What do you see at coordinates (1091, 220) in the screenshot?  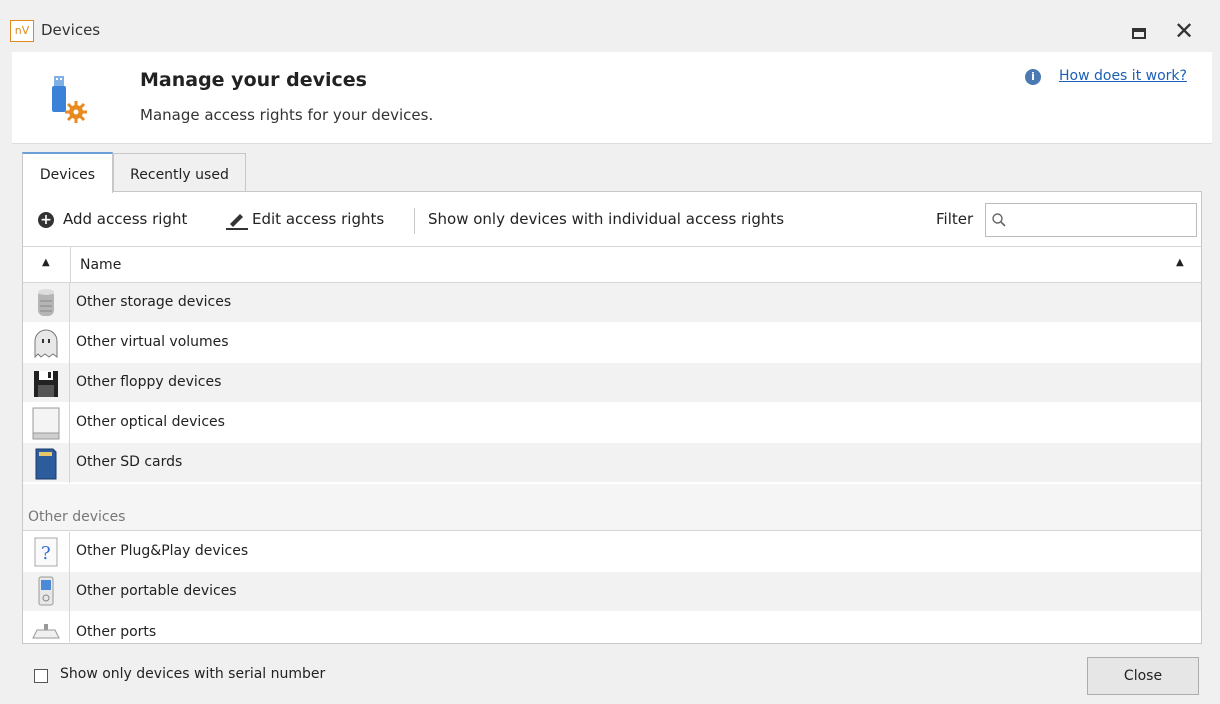 I see `filter-input` at bounding box center [1091, 220].